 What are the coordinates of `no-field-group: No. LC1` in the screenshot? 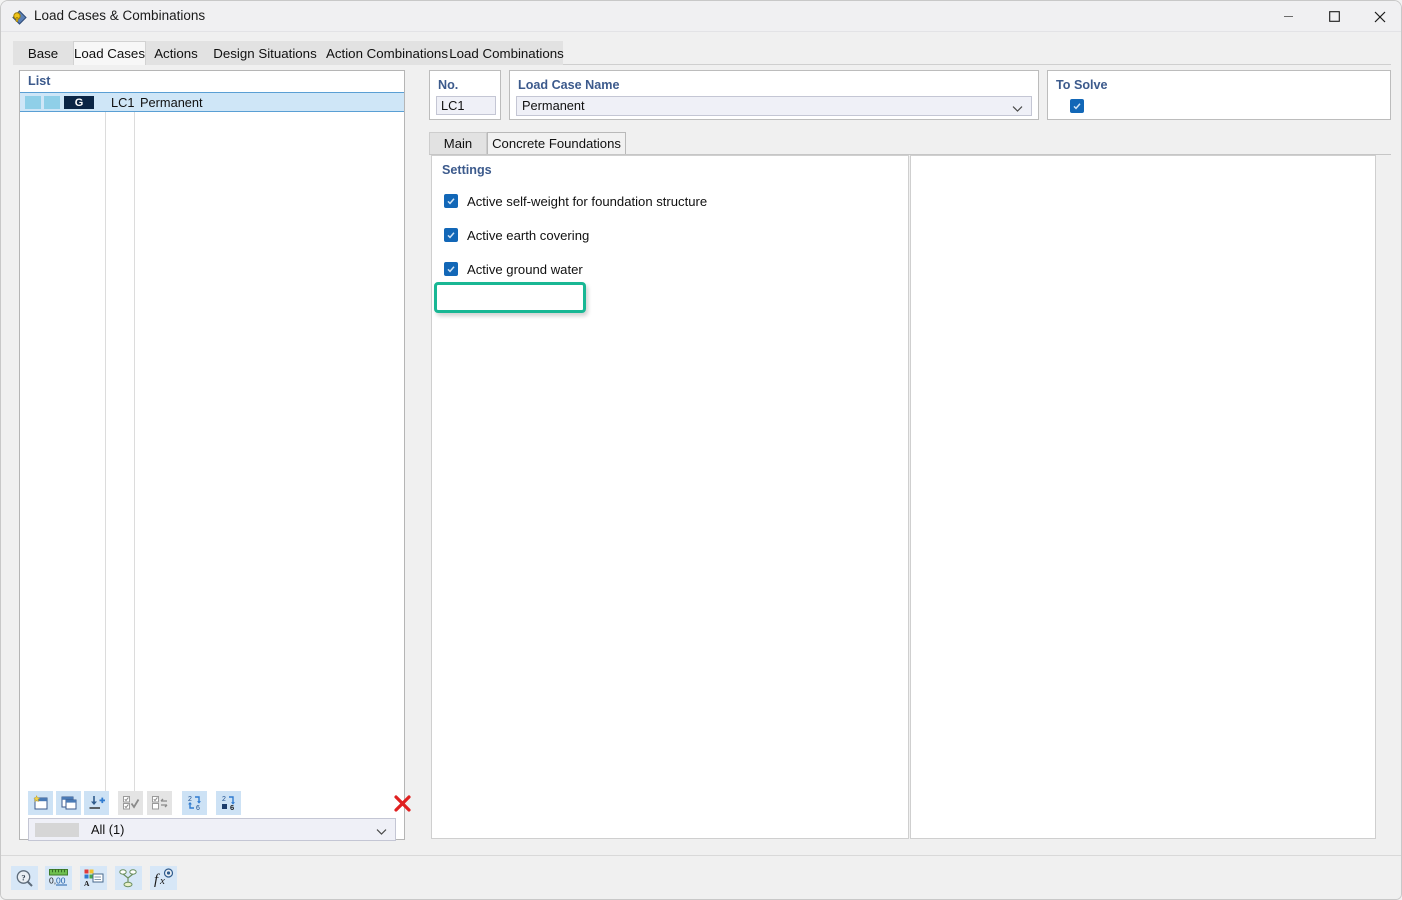 It's located at (465, 95).